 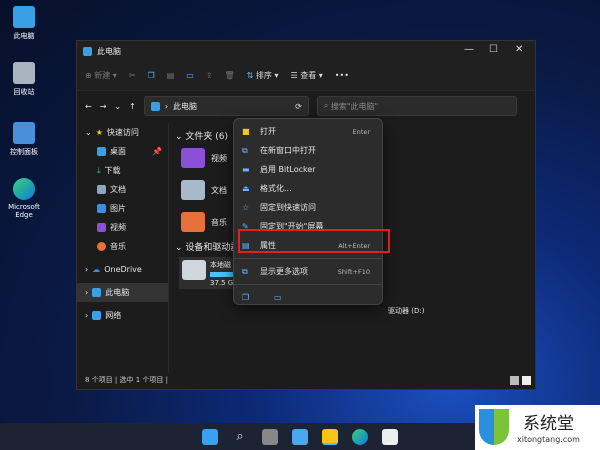 I want to click on widgets-icon, so click(x=300, y=436).